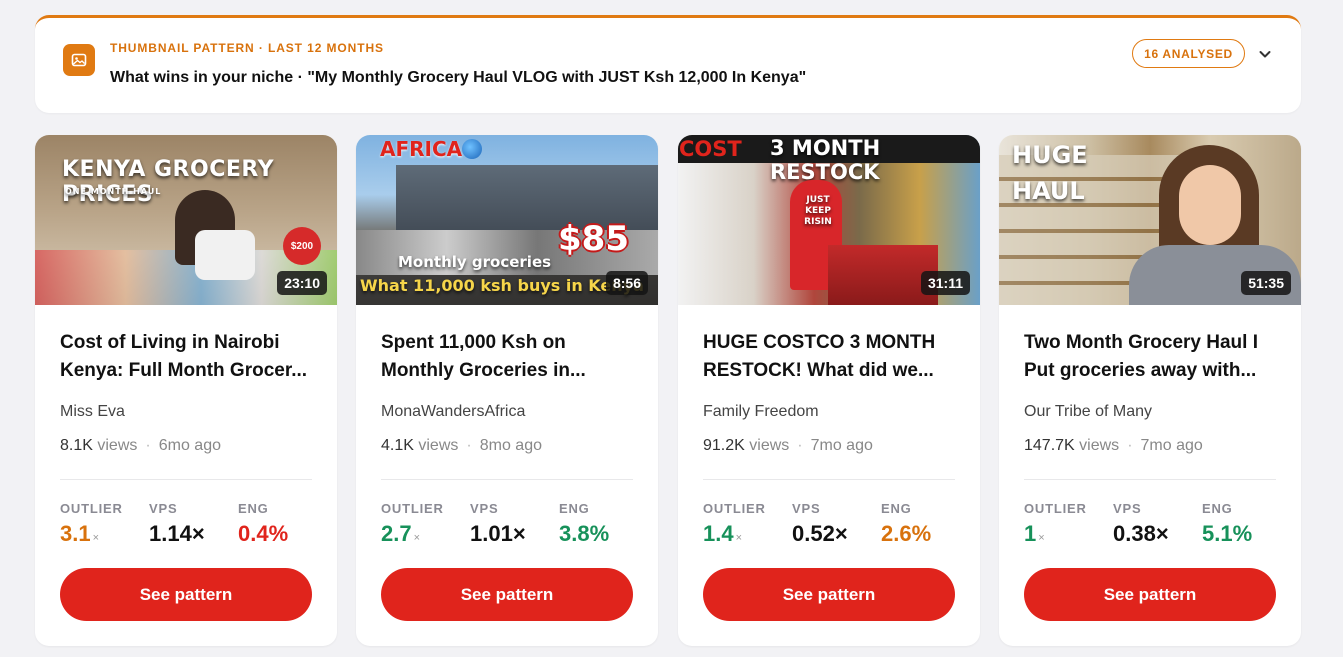 The height and width of the screenshot is (657, 1343). What do you see at coordinates (1210, 205) in the screenshot?
I see `face-graphic` at bounding box center [1210, 205].